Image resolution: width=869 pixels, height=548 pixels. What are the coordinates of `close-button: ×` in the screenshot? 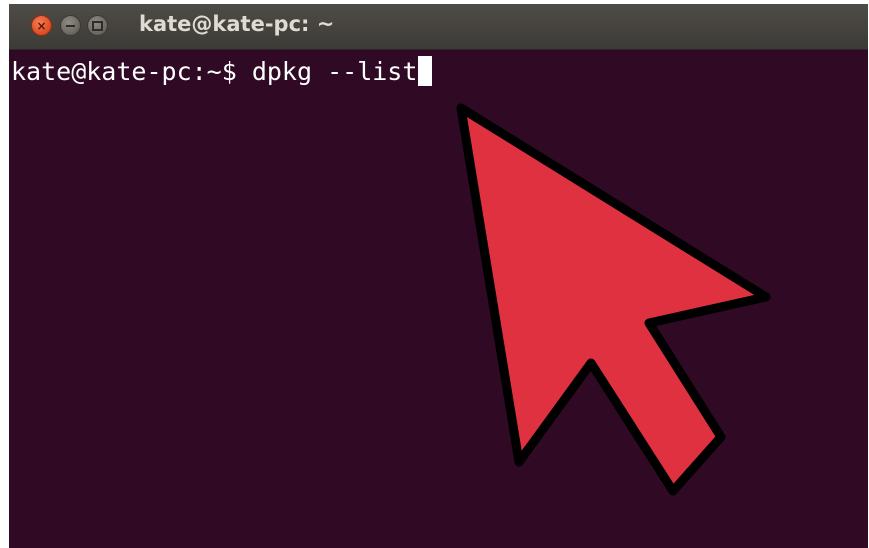 It's located at (41, 25).